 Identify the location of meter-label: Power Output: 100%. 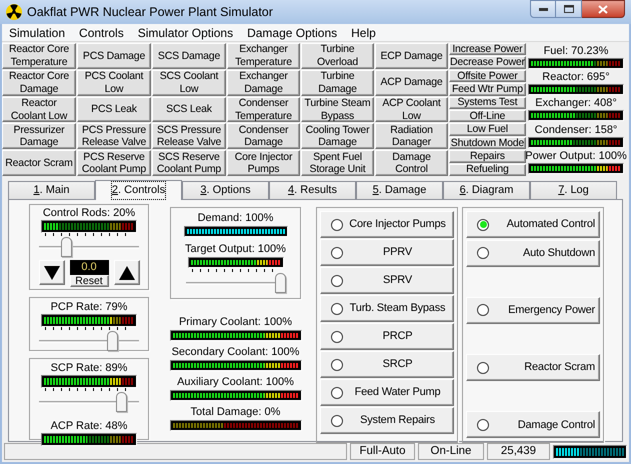
(576, 156).